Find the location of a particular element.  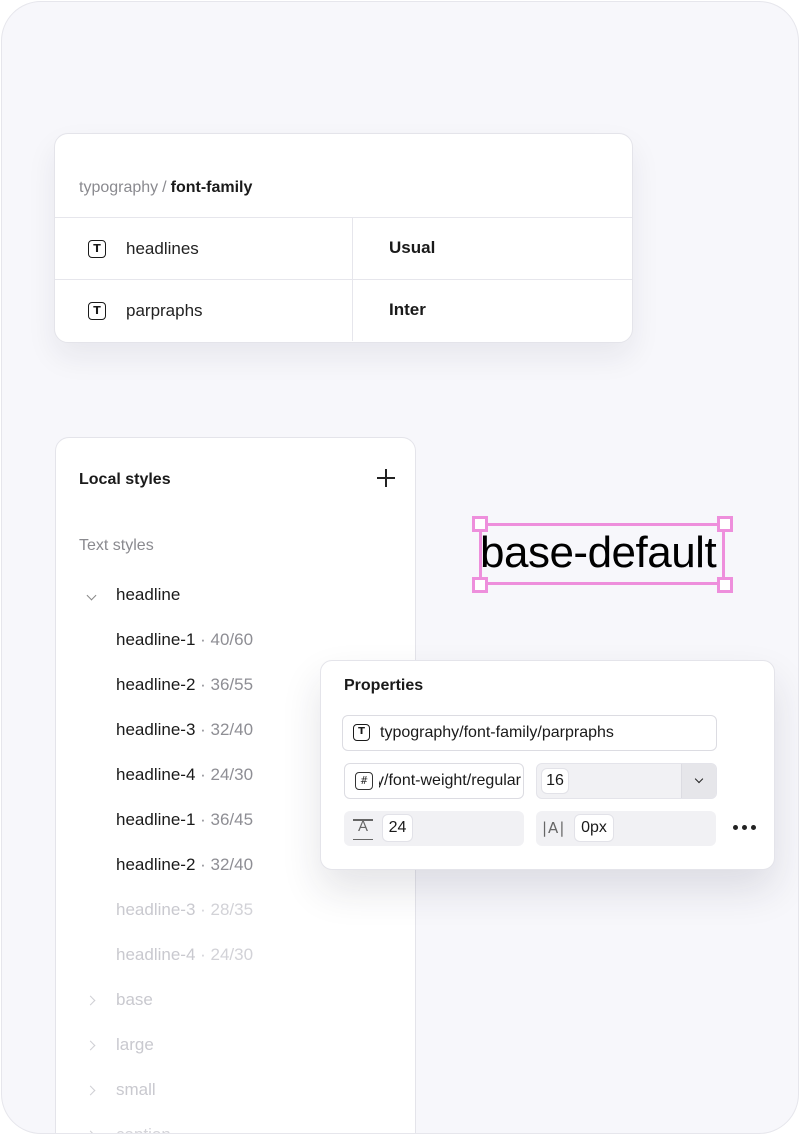

section-heading: Text styles is located at coordinates (116, 545).